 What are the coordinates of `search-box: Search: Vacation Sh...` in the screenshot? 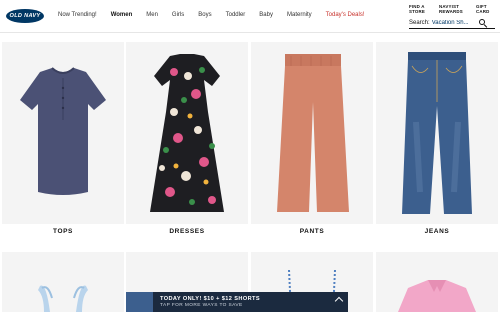 It's located at (452, 23).